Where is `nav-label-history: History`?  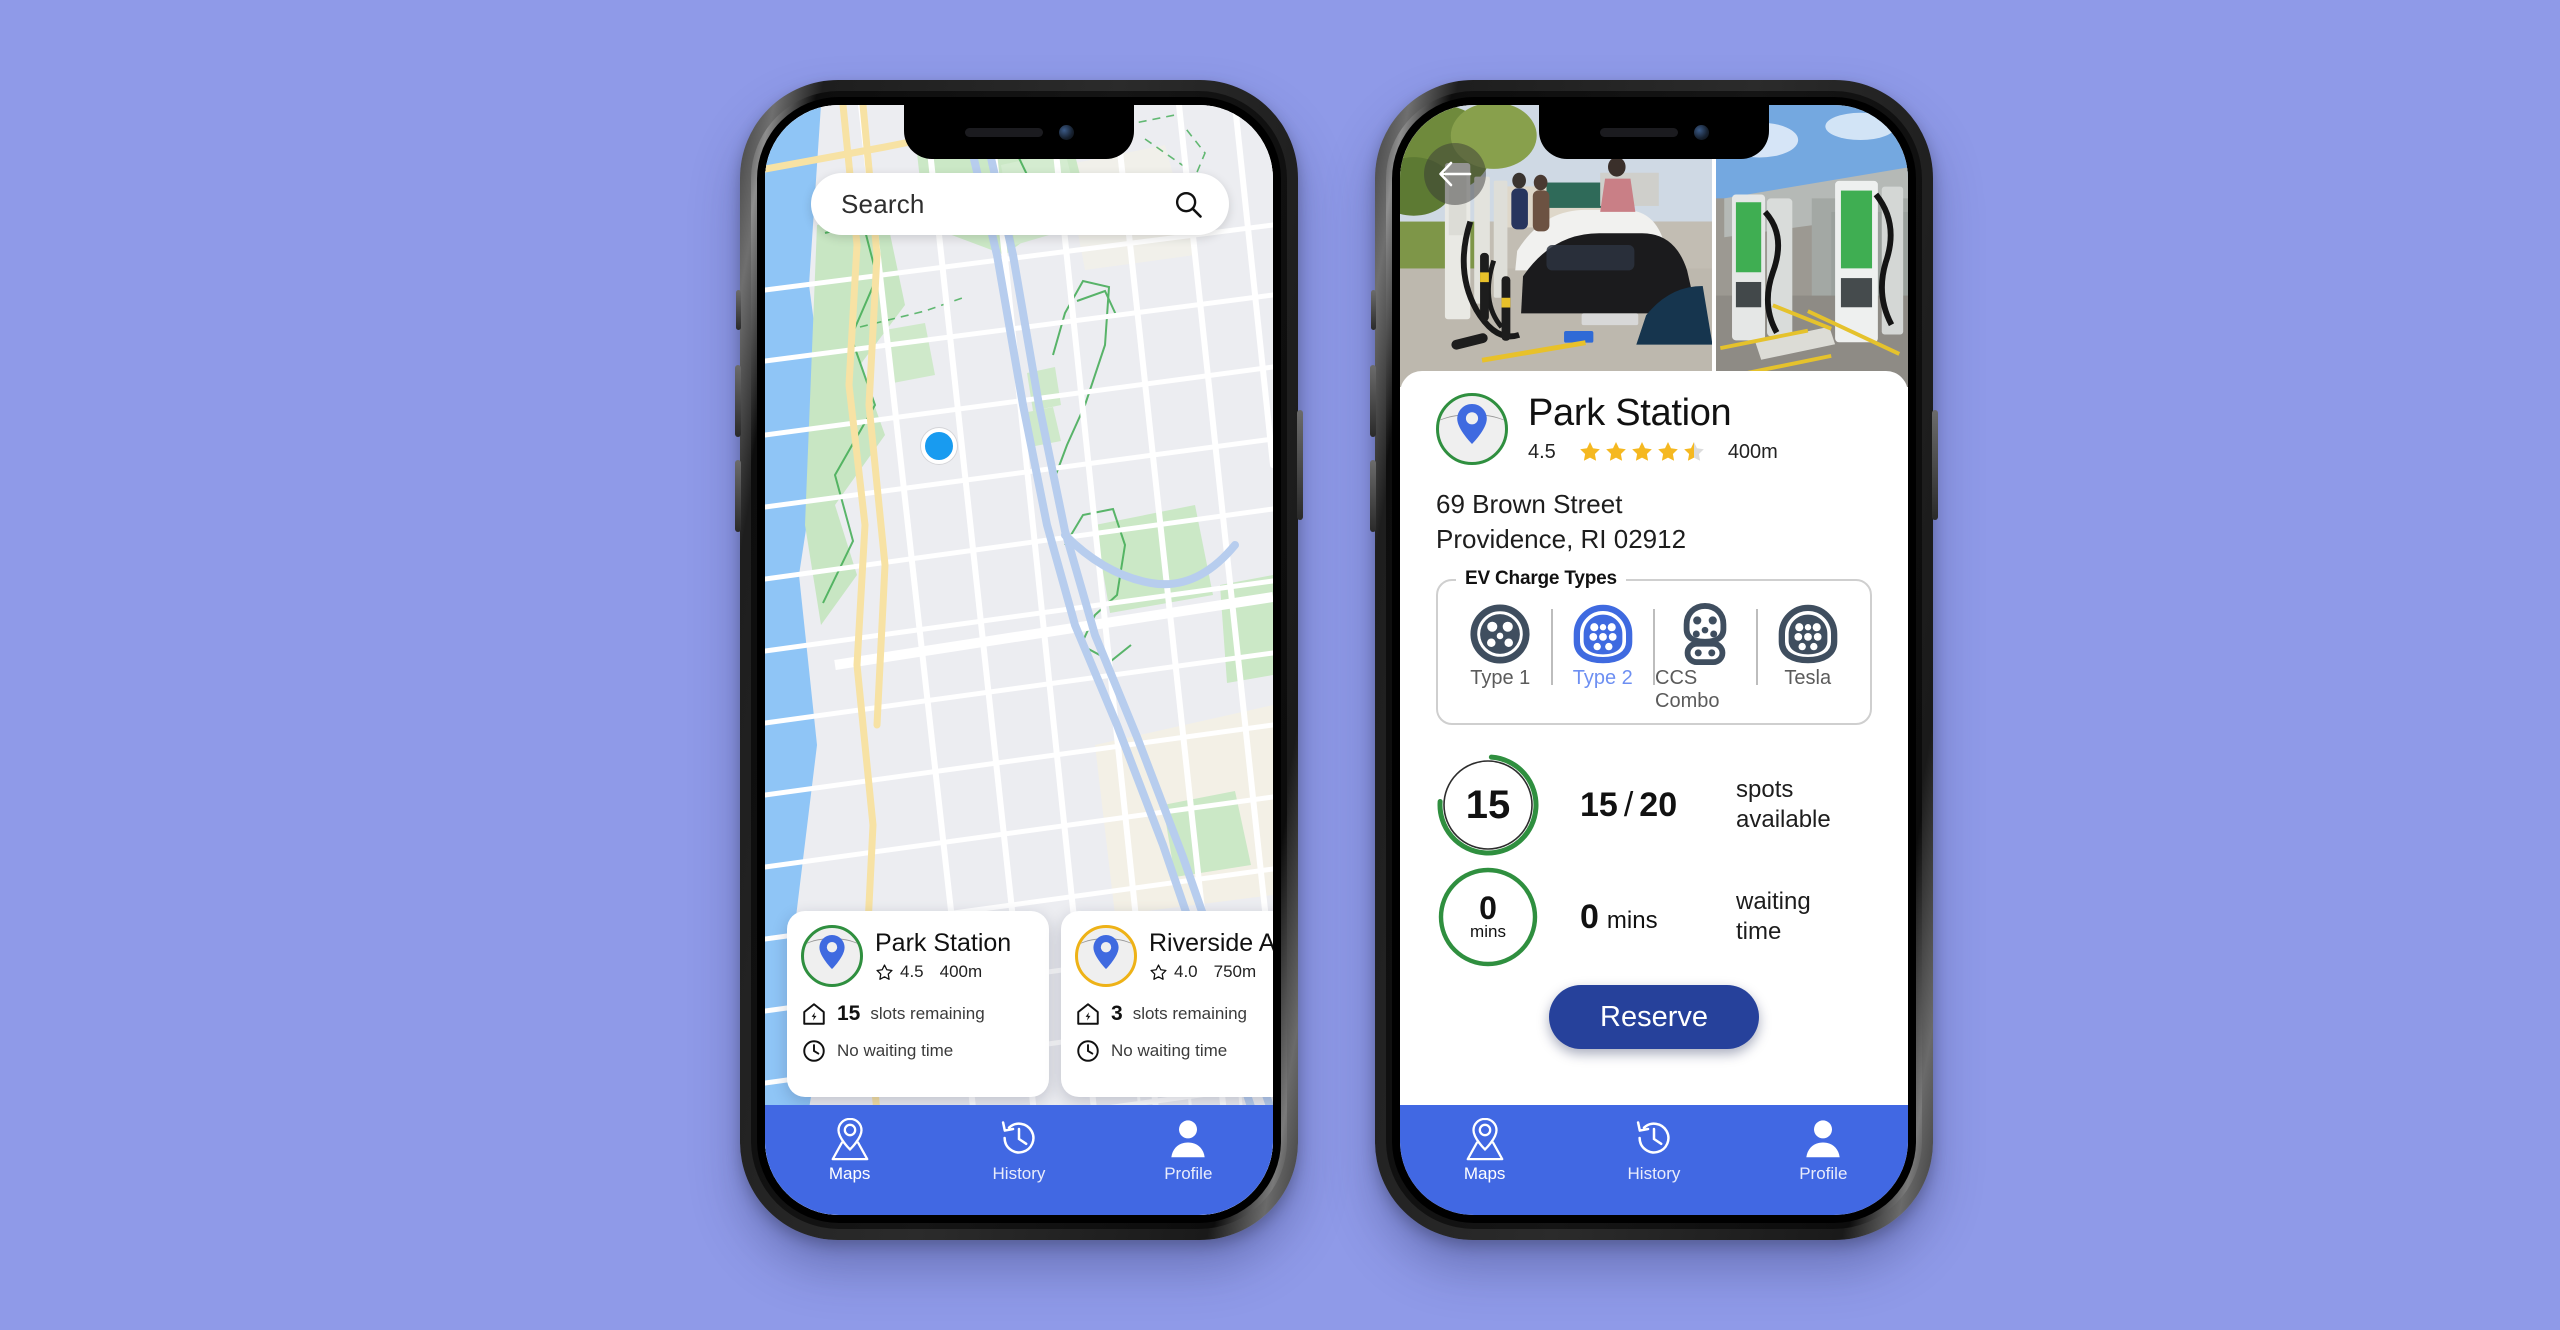
nav-label-history: History is located at coordinates (1654, 1173).